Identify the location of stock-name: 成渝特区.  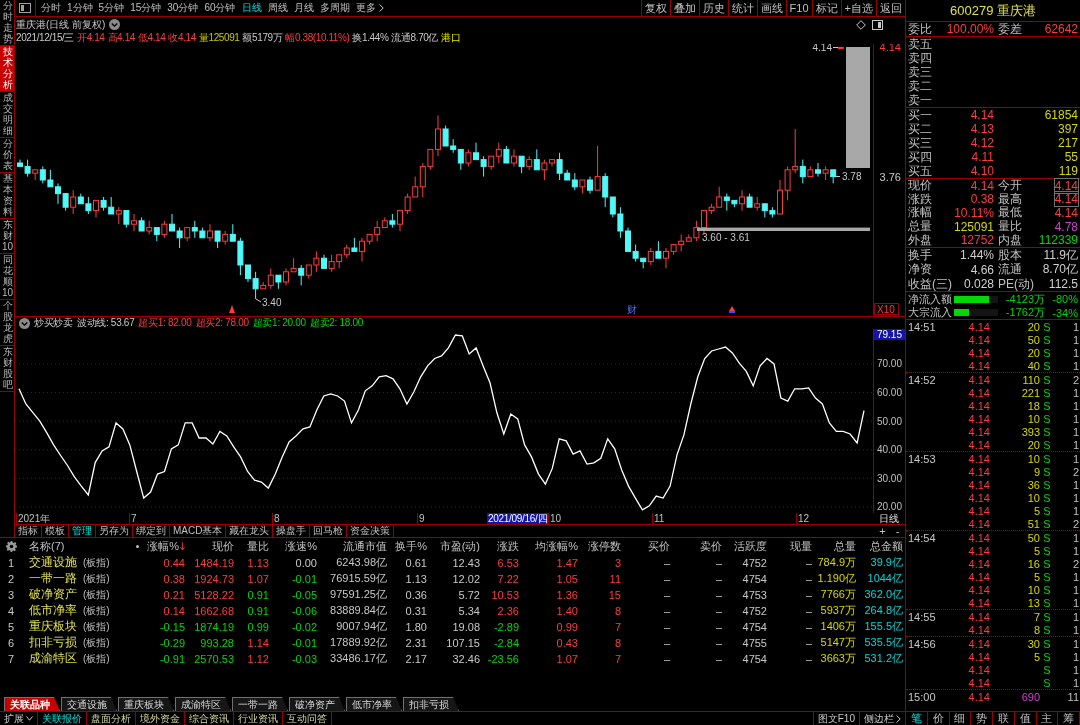
(53, 658).